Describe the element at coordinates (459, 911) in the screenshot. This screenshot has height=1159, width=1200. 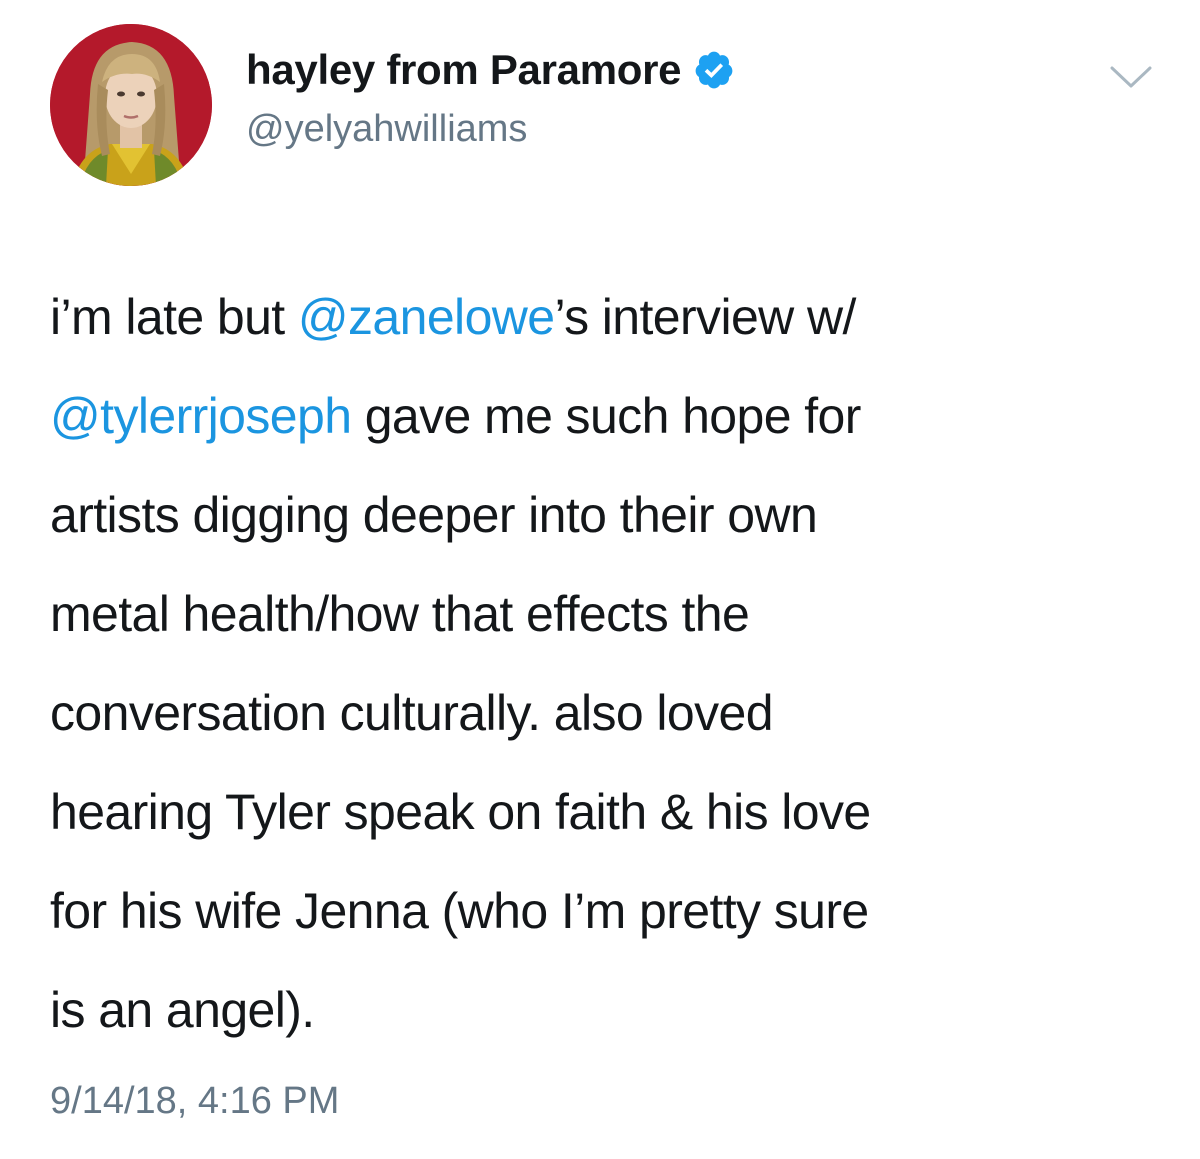
I see `tweet-text-line: for his wife Jenna (who I’m pretty sure` at that location.